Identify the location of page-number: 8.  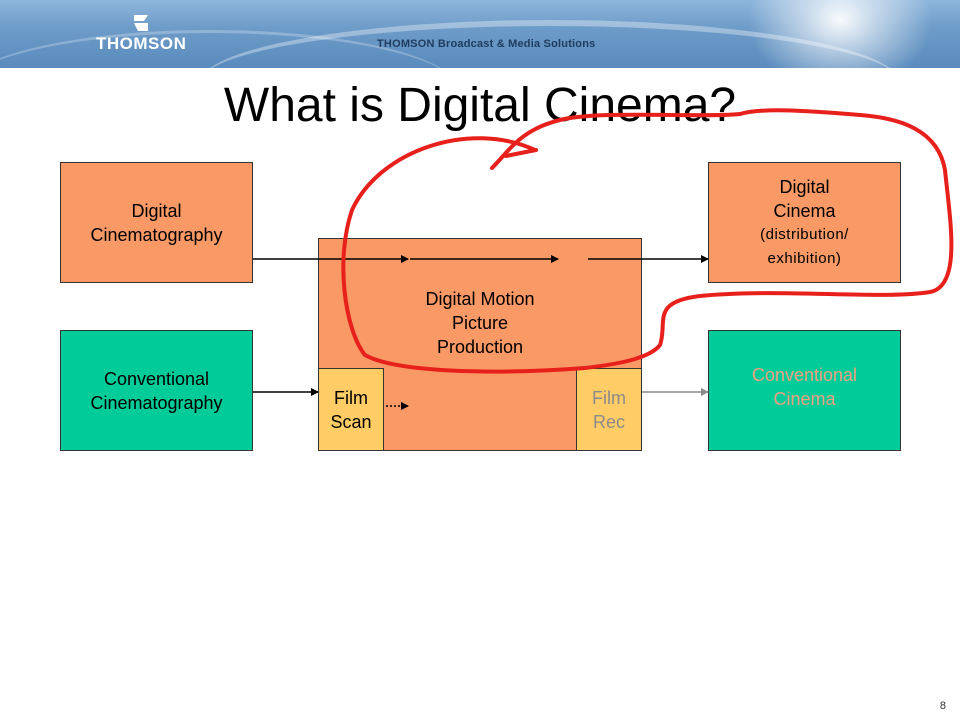
(942, 706).